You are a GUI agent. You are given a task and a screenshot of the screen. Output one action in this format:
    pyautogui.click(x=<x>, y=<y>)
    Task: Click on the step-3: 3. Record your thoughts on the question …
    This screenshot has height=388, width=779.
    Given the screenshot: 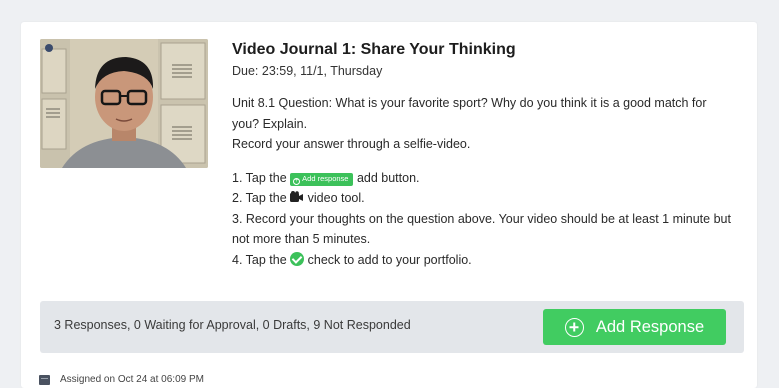 What is the action you would take?
    pyautogui.click(x=481, y=229)
    